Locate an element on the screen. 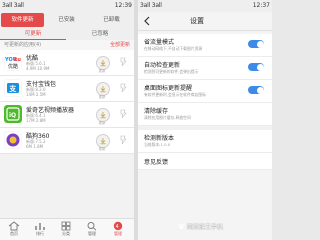  setting-check-new-version: 检测新版本 当前版本:1.0.0 is located at coordinates (205, 141).